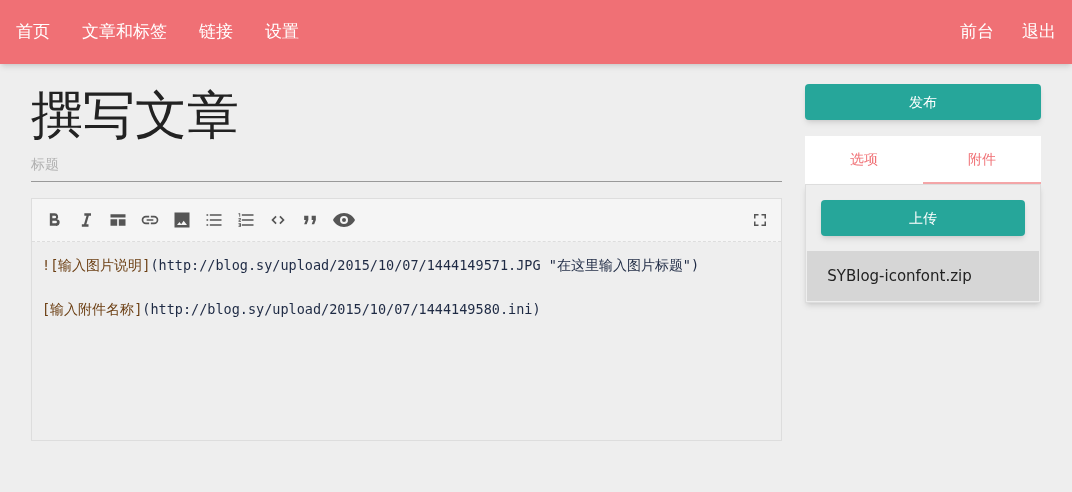 The width and height of the screenshot is (1072, 492). Describe the element at coordinates (1039, 32) in the screenshot. I see `nav-link: 退出` at that location.